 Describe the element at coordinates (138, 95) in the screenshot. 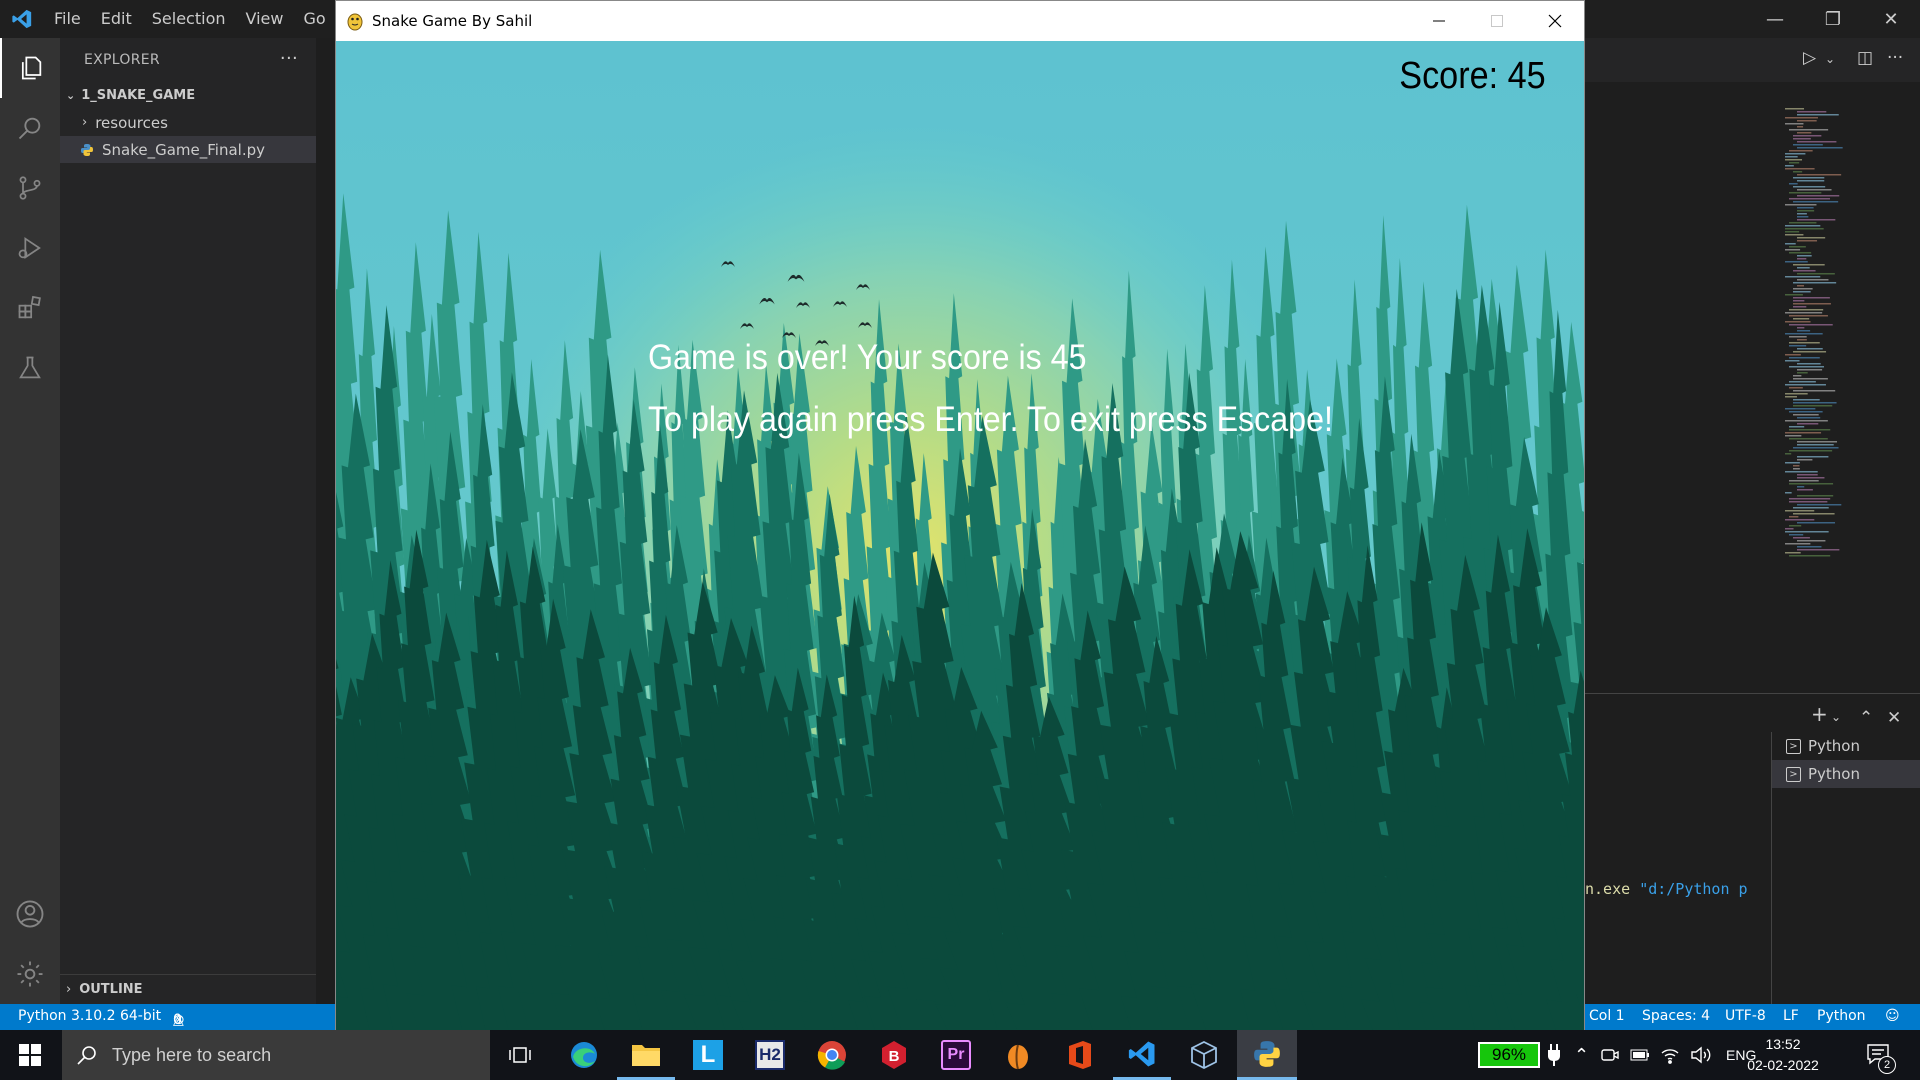

I see `workspace-folder-label: 1_SNAKE_GAME` at that location.